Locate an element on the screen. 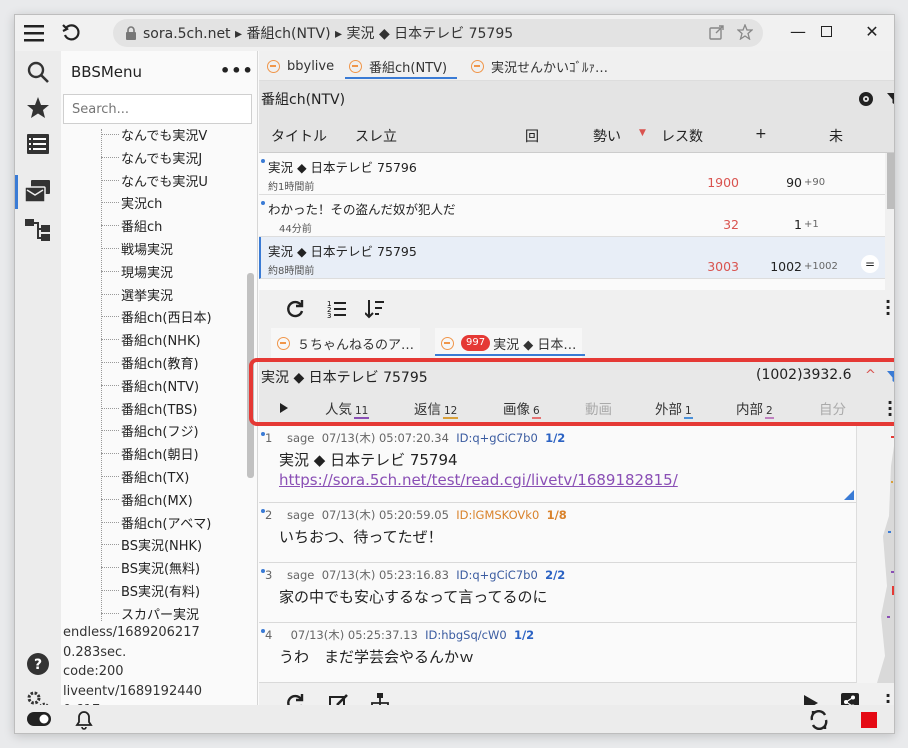 This screenshot has width=908, height=748. col-count: 回 is located at coordinates (532, 136).